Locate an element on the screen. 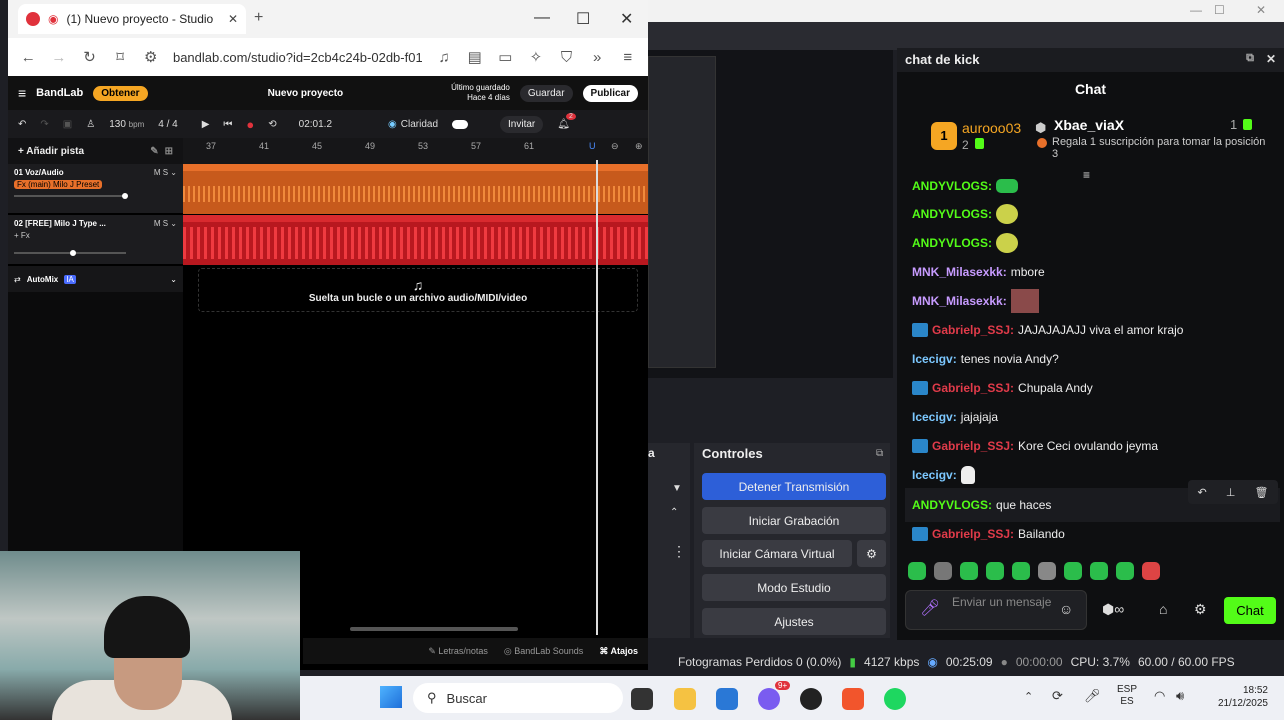 The image size is (1284, 720). store-icon: ⌂ is located at coordinates (1163, 609).